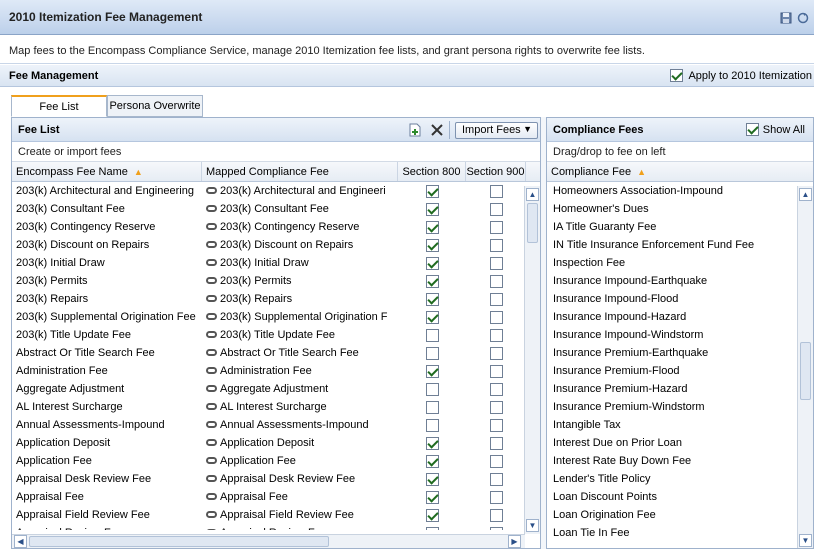  I want to click on list-item: Insurance Impound-Earthquake, so click(680, 281).